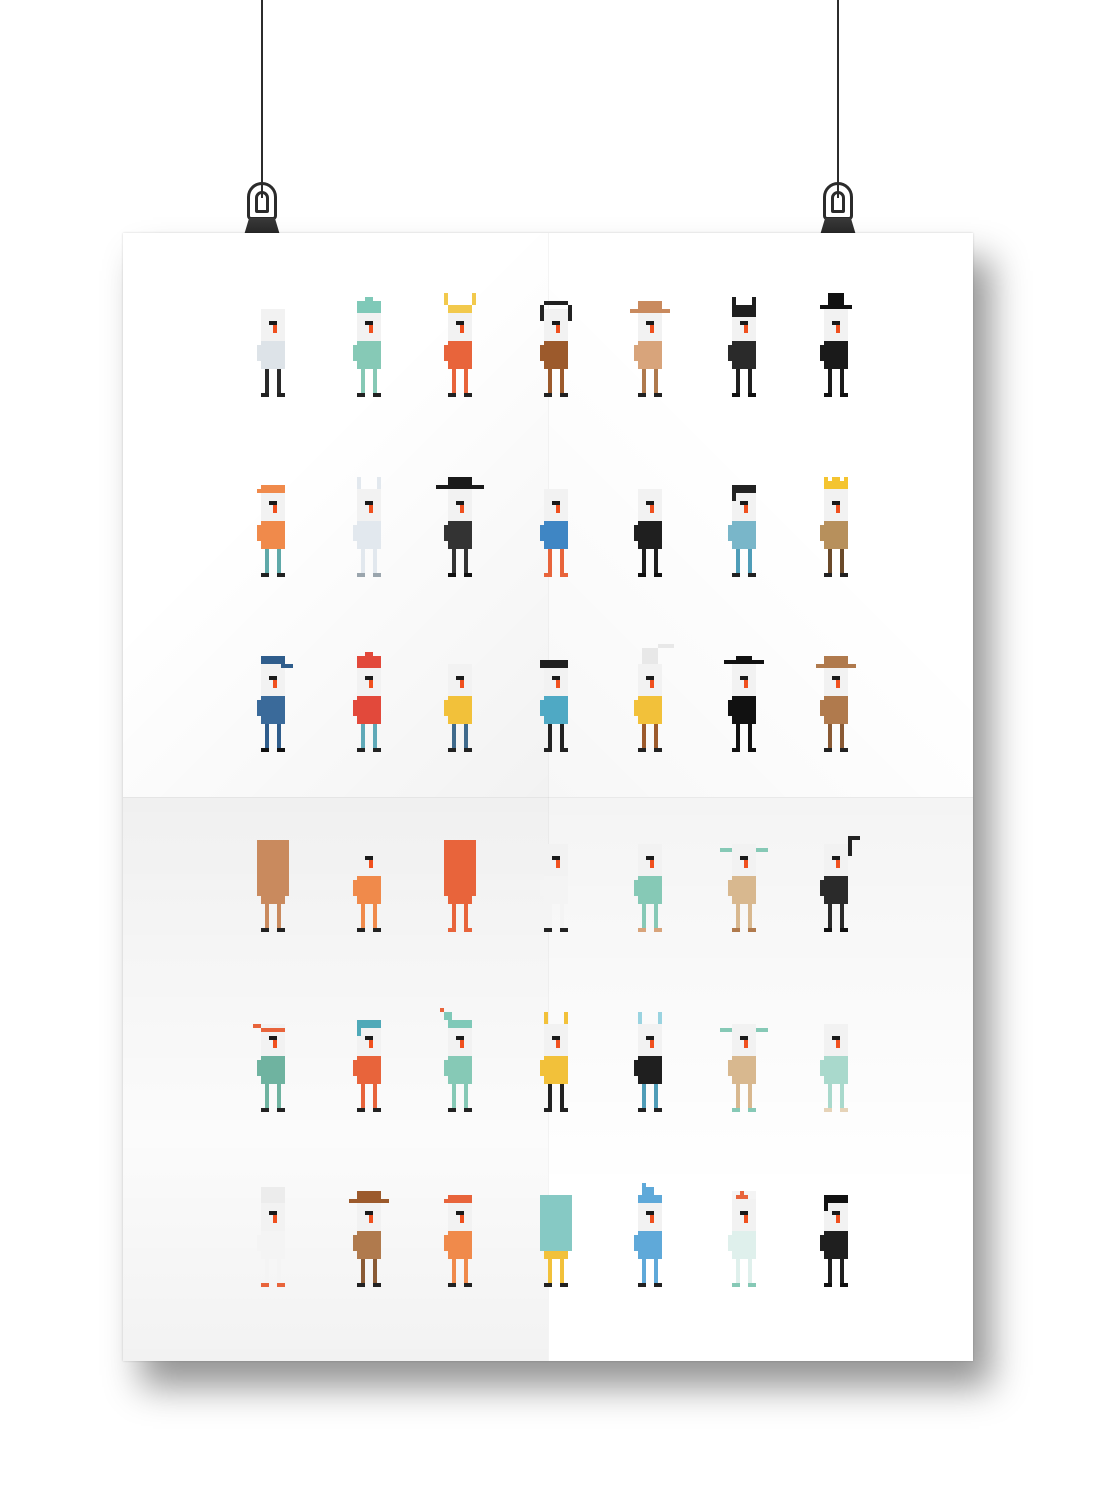 This screenshot has height=1509, width=1097. What do you see at coordinates (359, 483) in the screenshot?
I see `left-antenna` at bounding box center [359, 483].